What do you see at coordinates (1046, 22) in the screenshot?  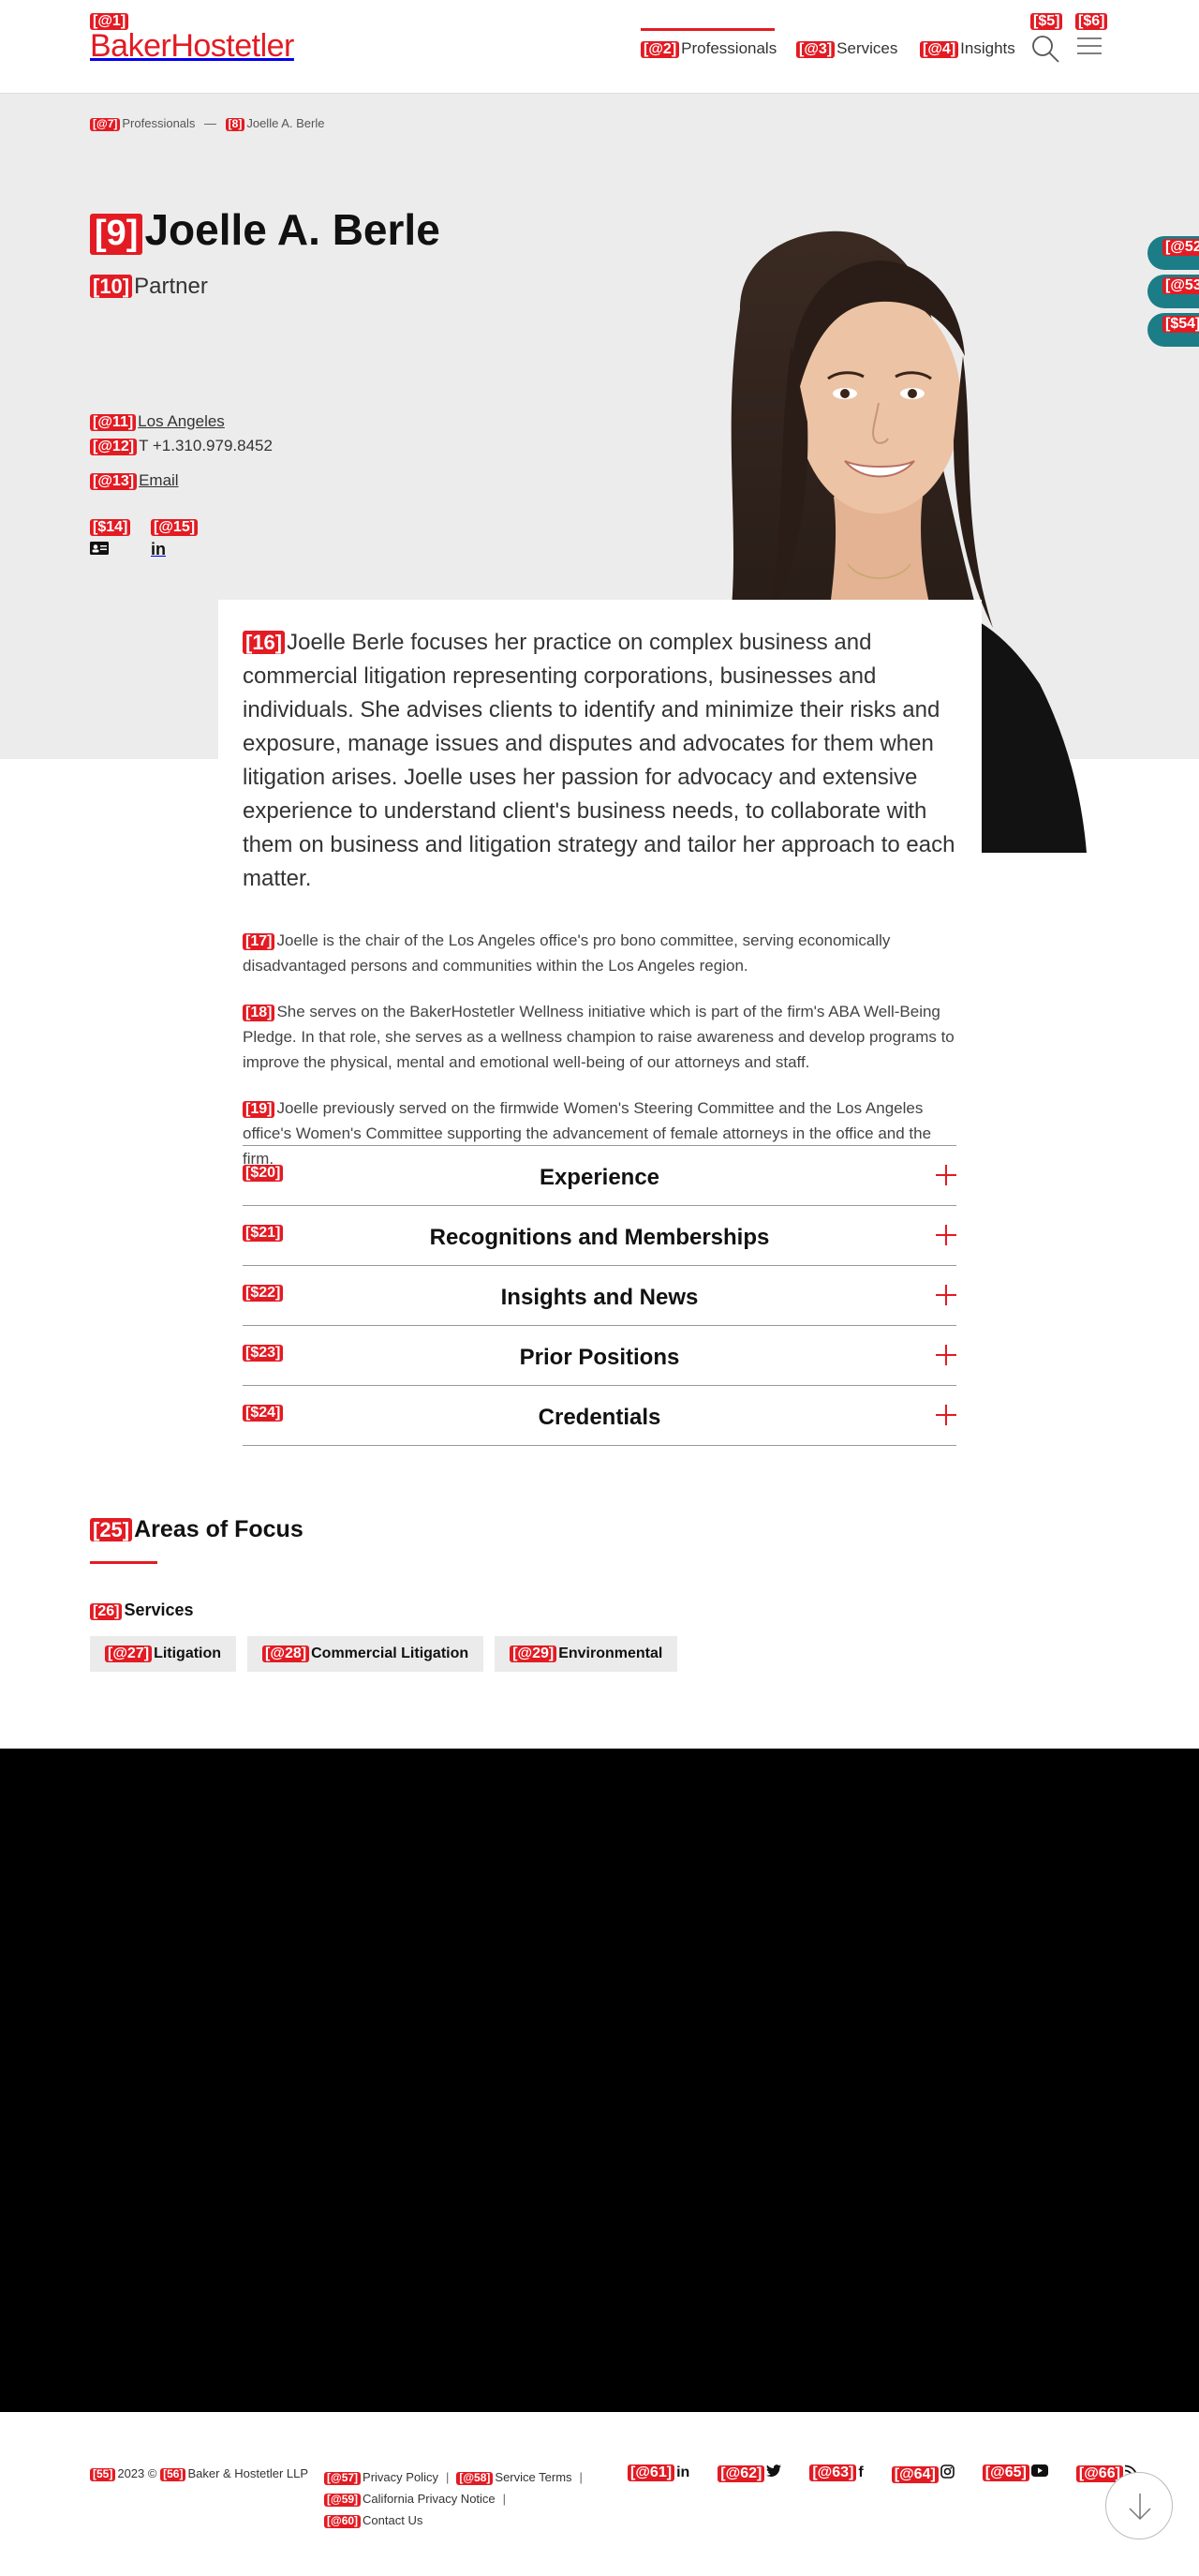 I see `search-tag: [$5]` at bounding box center [1046, 22].